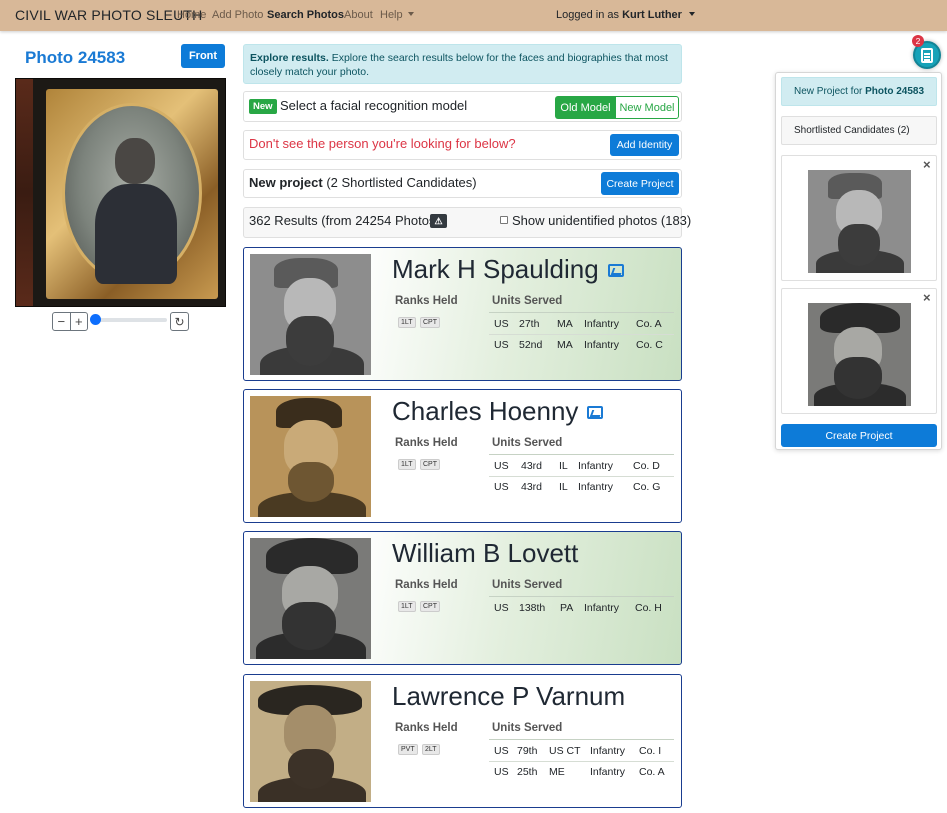  Describe the element at coordinates (430, 464) in the screenshot. I see `rank-badge: CPT` at that location.